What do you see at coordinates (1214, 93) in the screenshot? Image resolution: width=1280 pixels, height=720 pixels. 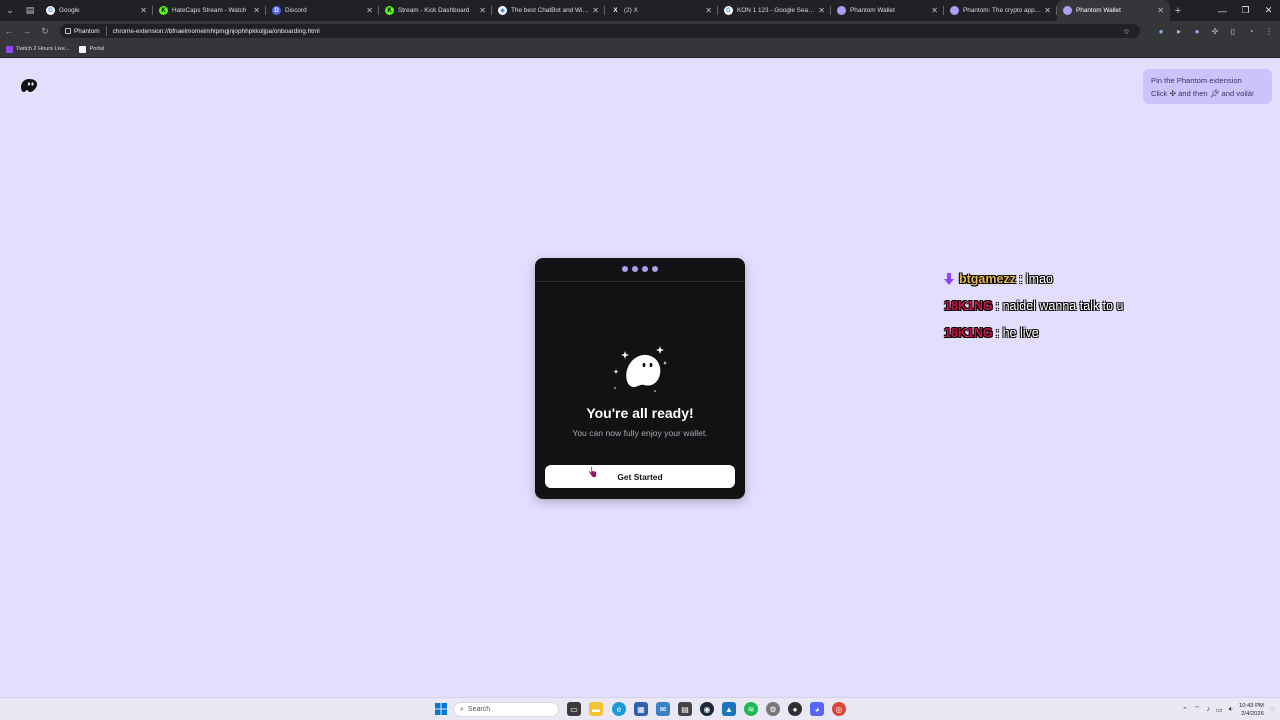 I see `pin-icon: 📌︎` at bounding box center [1214, 93].